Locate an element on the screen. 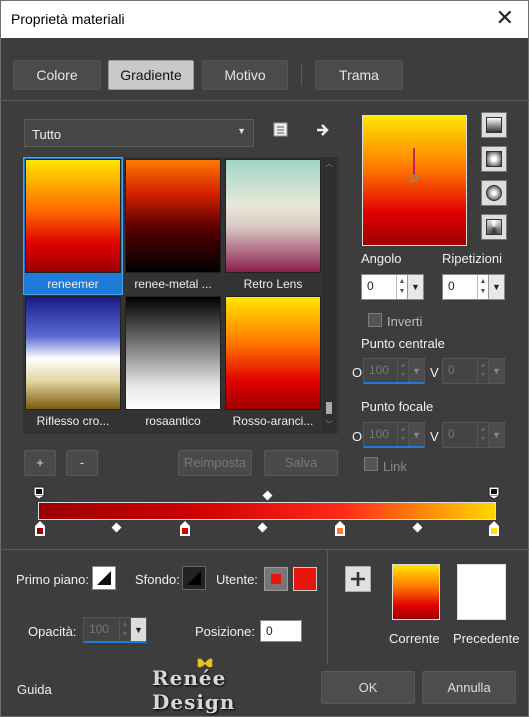 This screenshot has width=529, height=717. transparency-stop-left-icon is located at coordinates (39, 493).